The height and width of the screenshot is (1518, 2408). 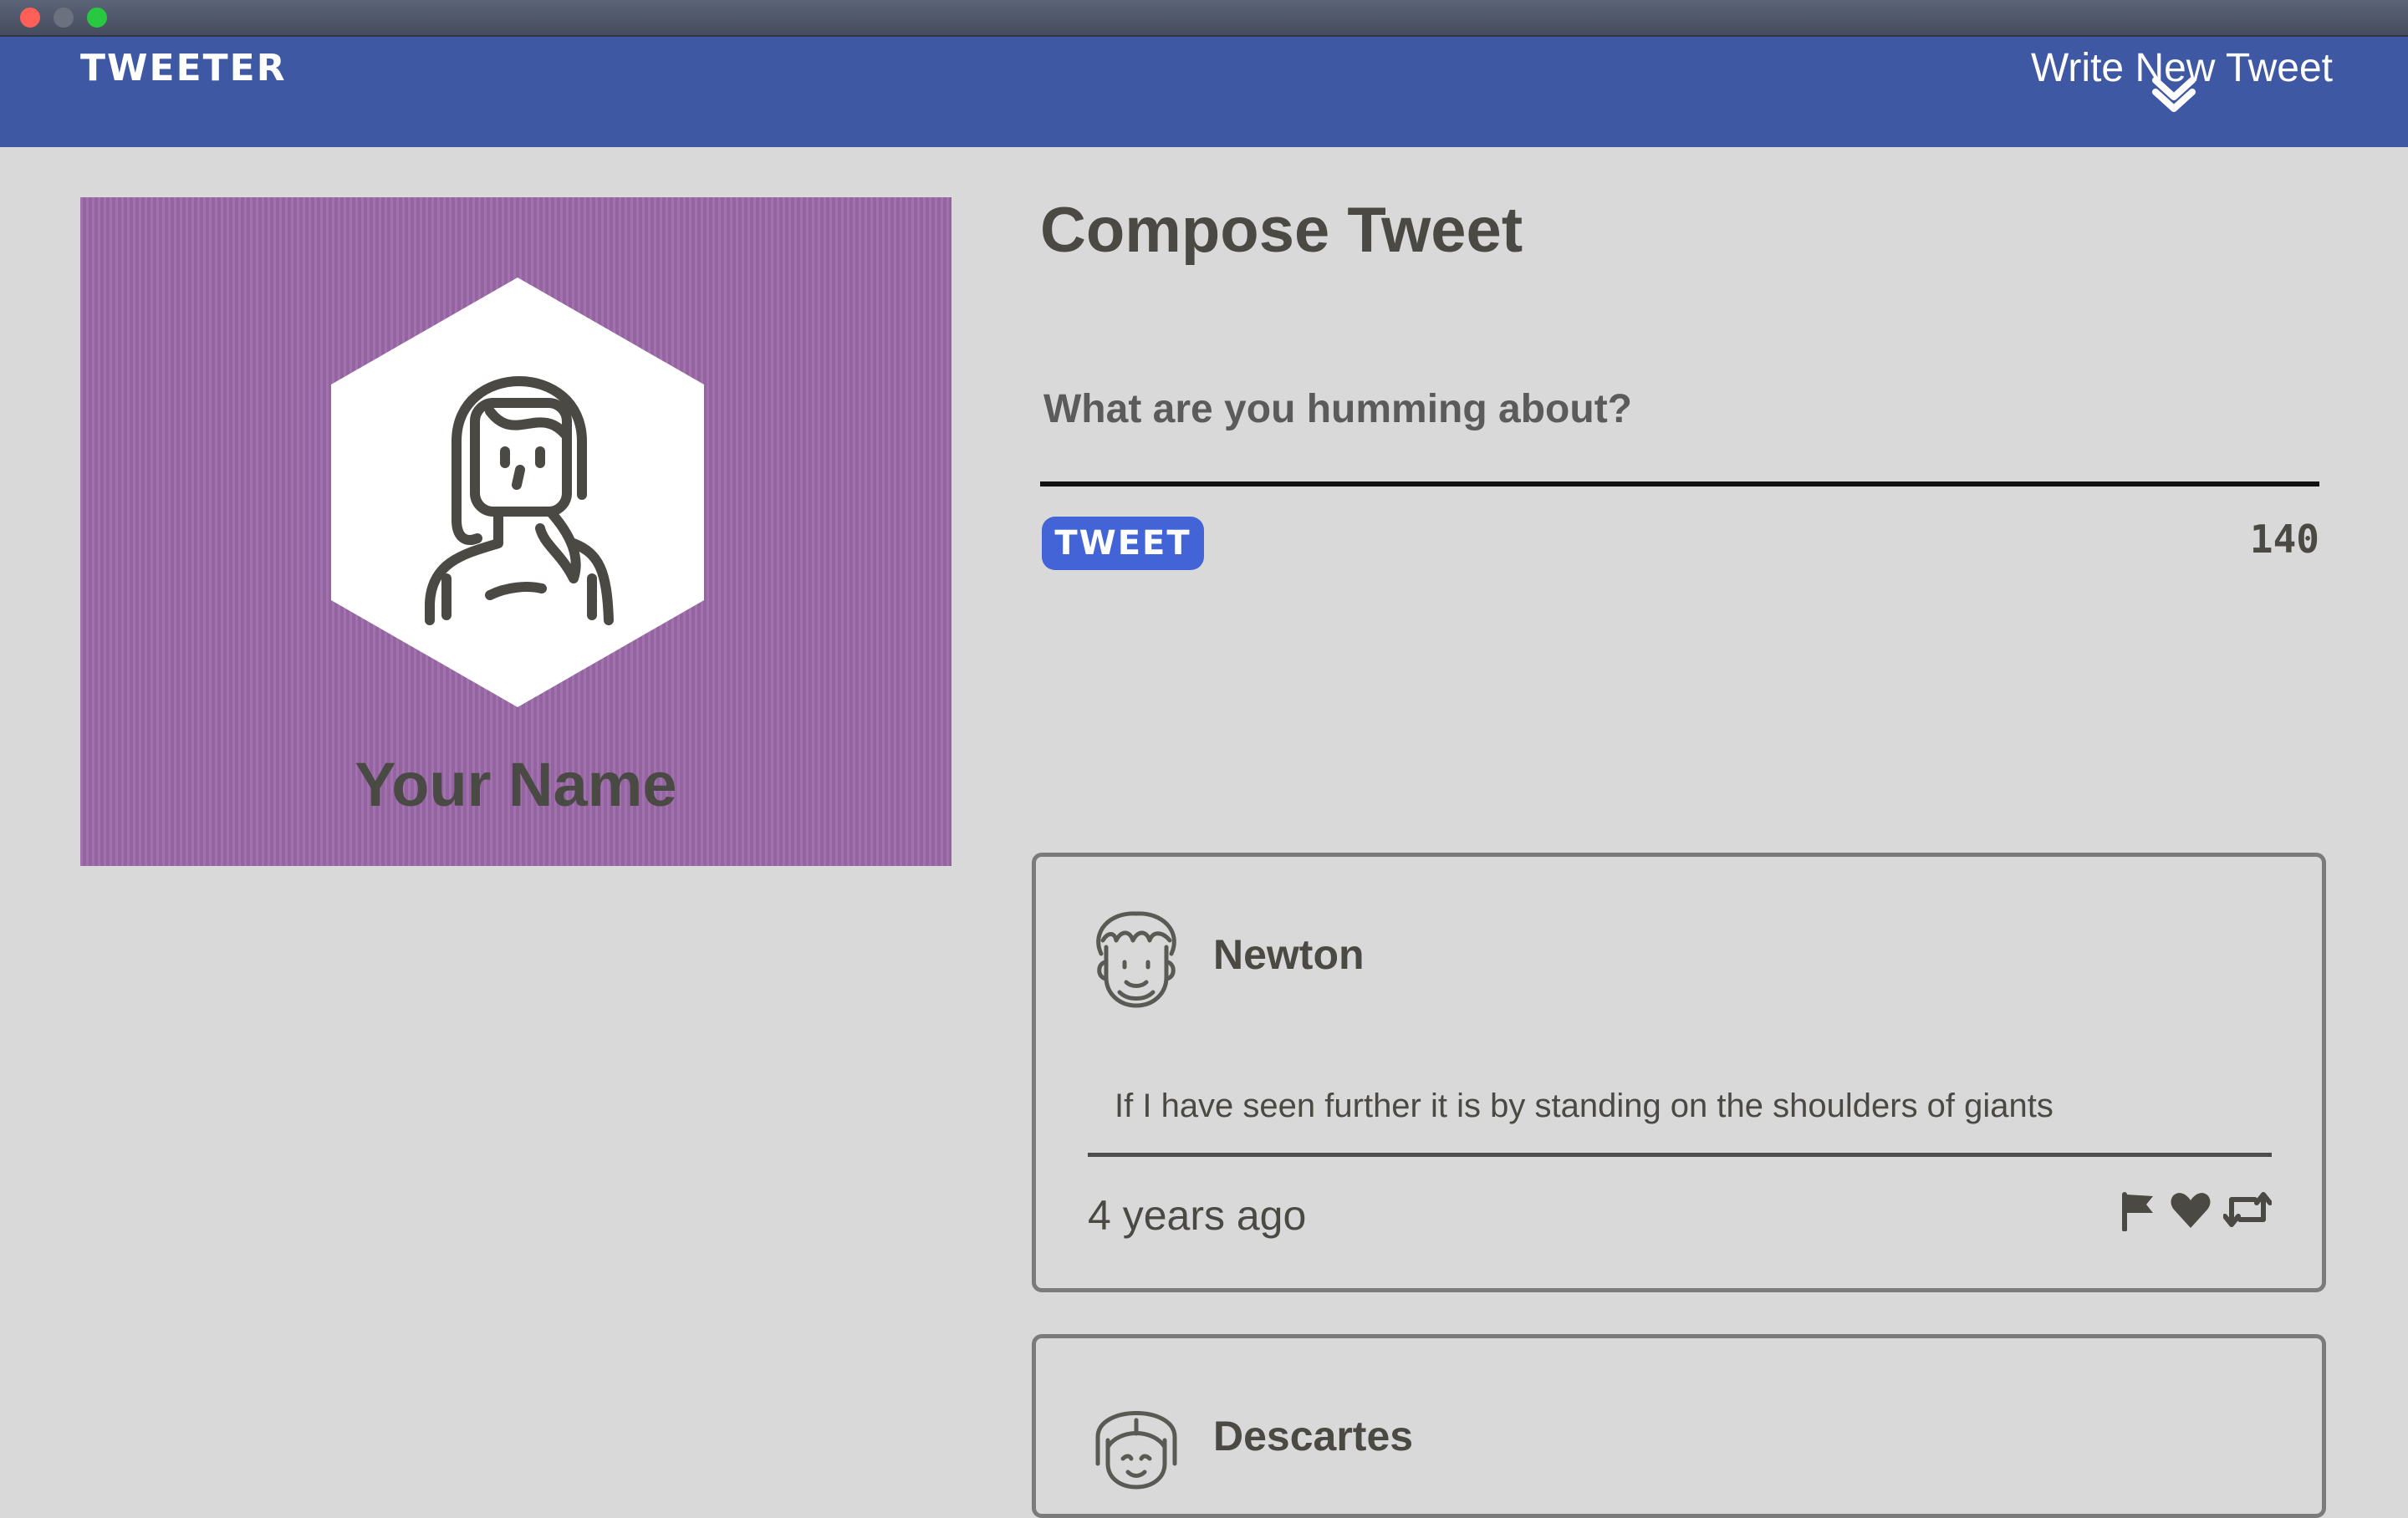 I want to click on tweet-actions, so click(x=2197, y=1213).